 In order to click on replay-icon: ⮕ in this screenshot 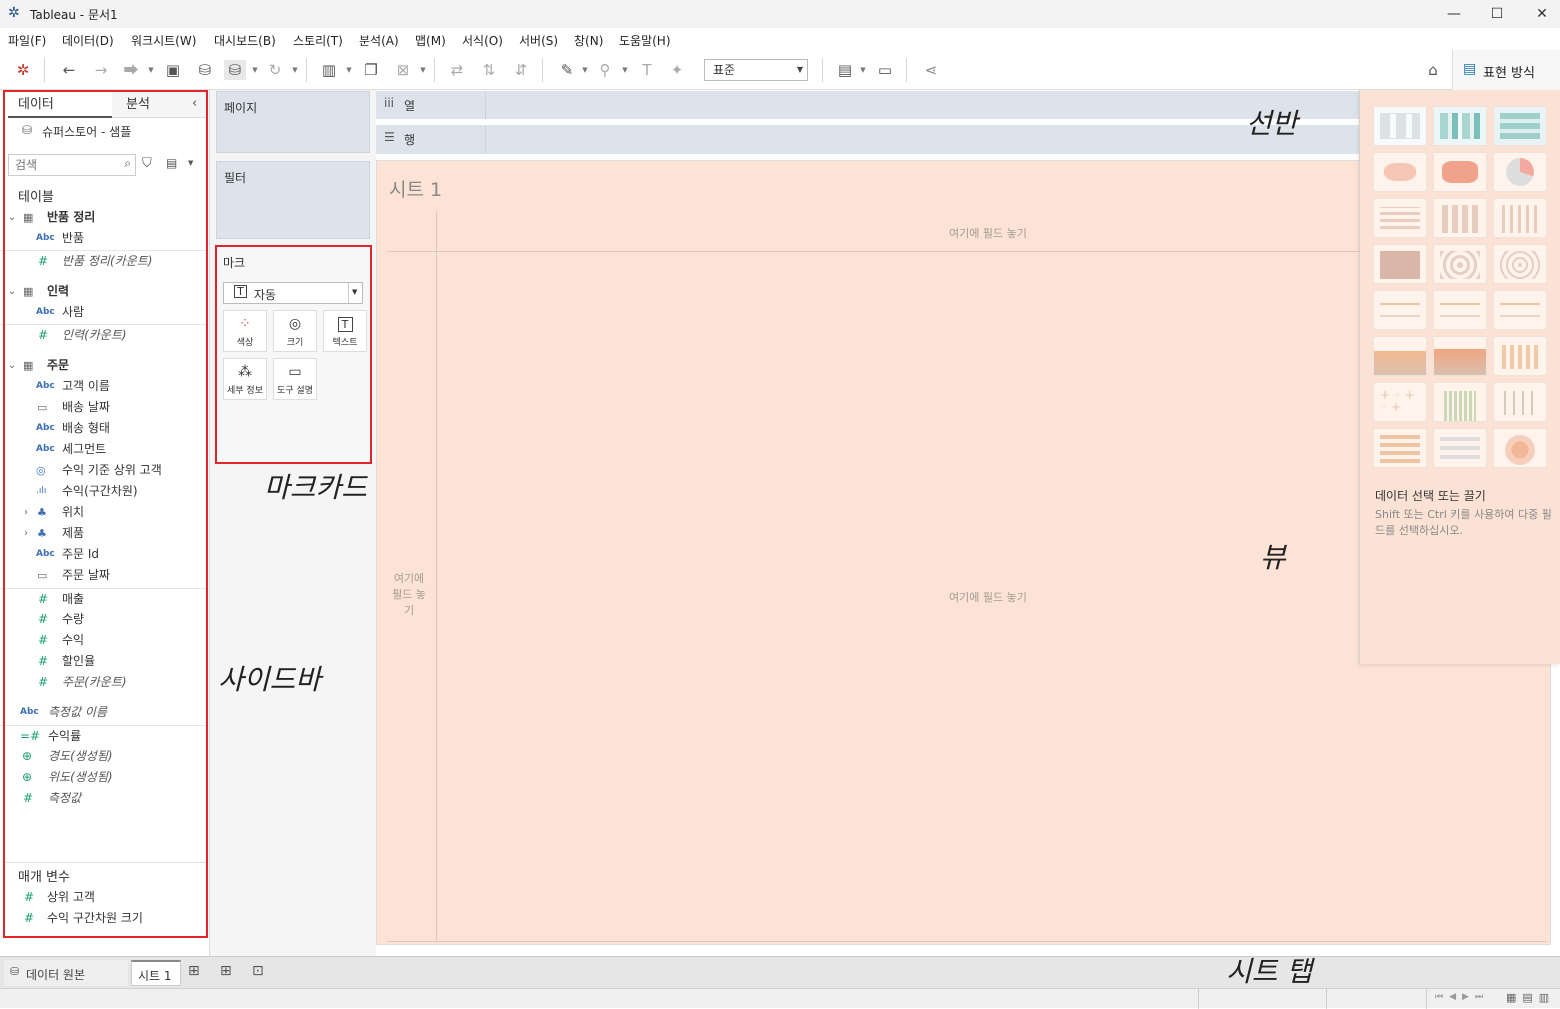, I will do `click(131, 70)`.